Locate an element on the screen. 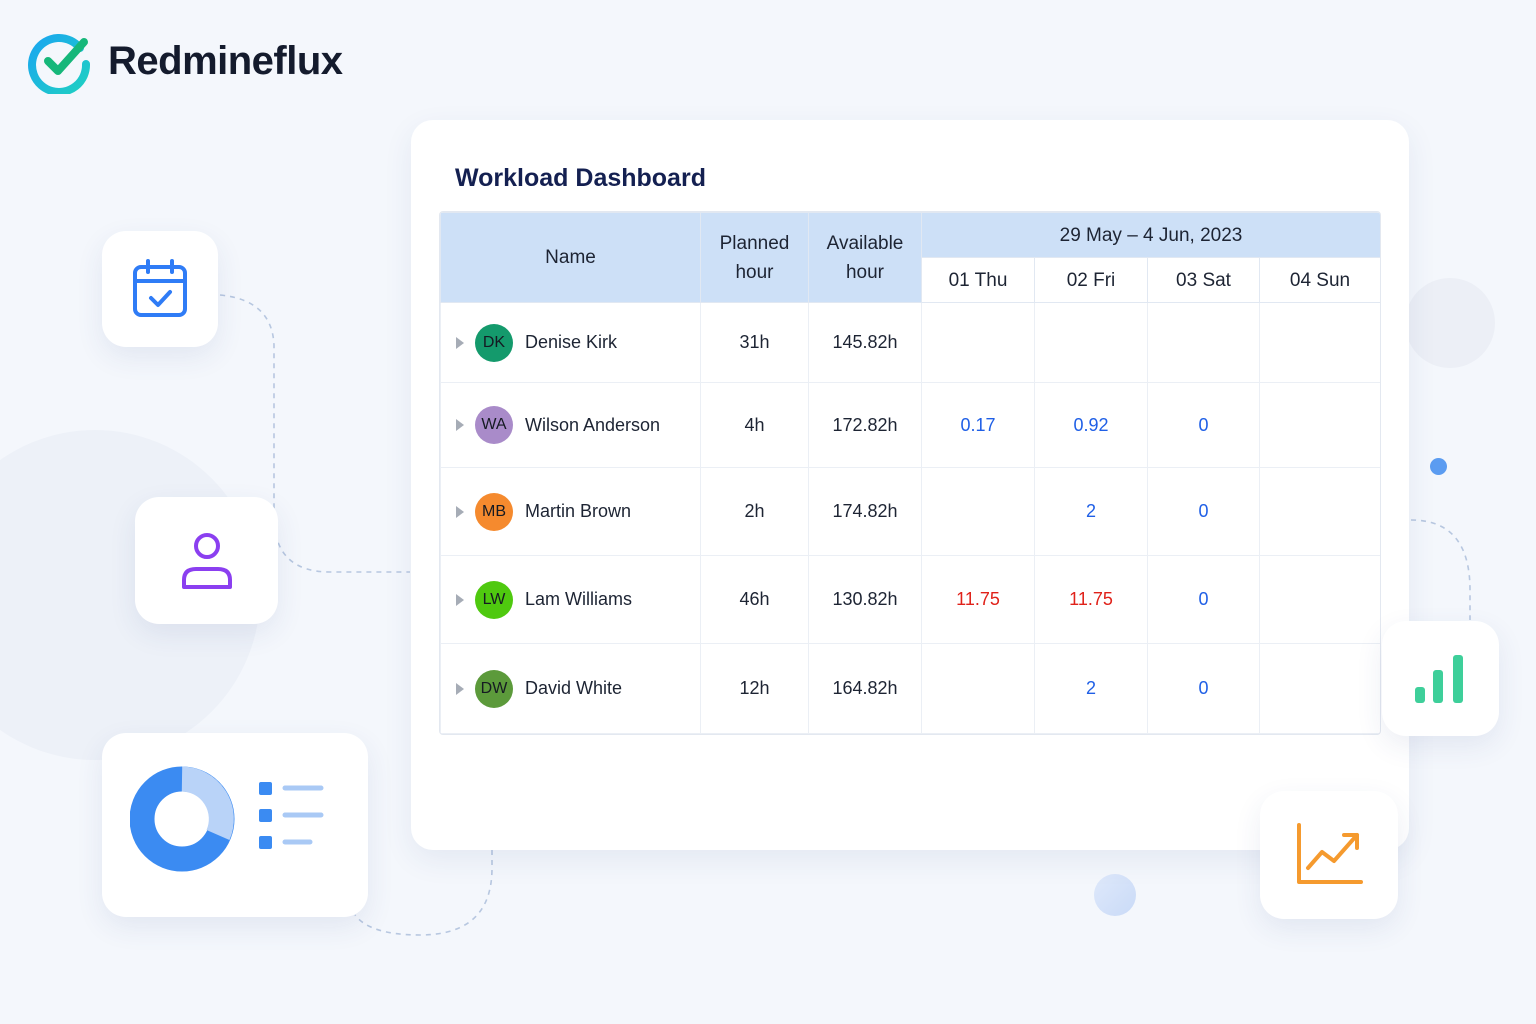  calendar-card is located at coordinates (160, 289).